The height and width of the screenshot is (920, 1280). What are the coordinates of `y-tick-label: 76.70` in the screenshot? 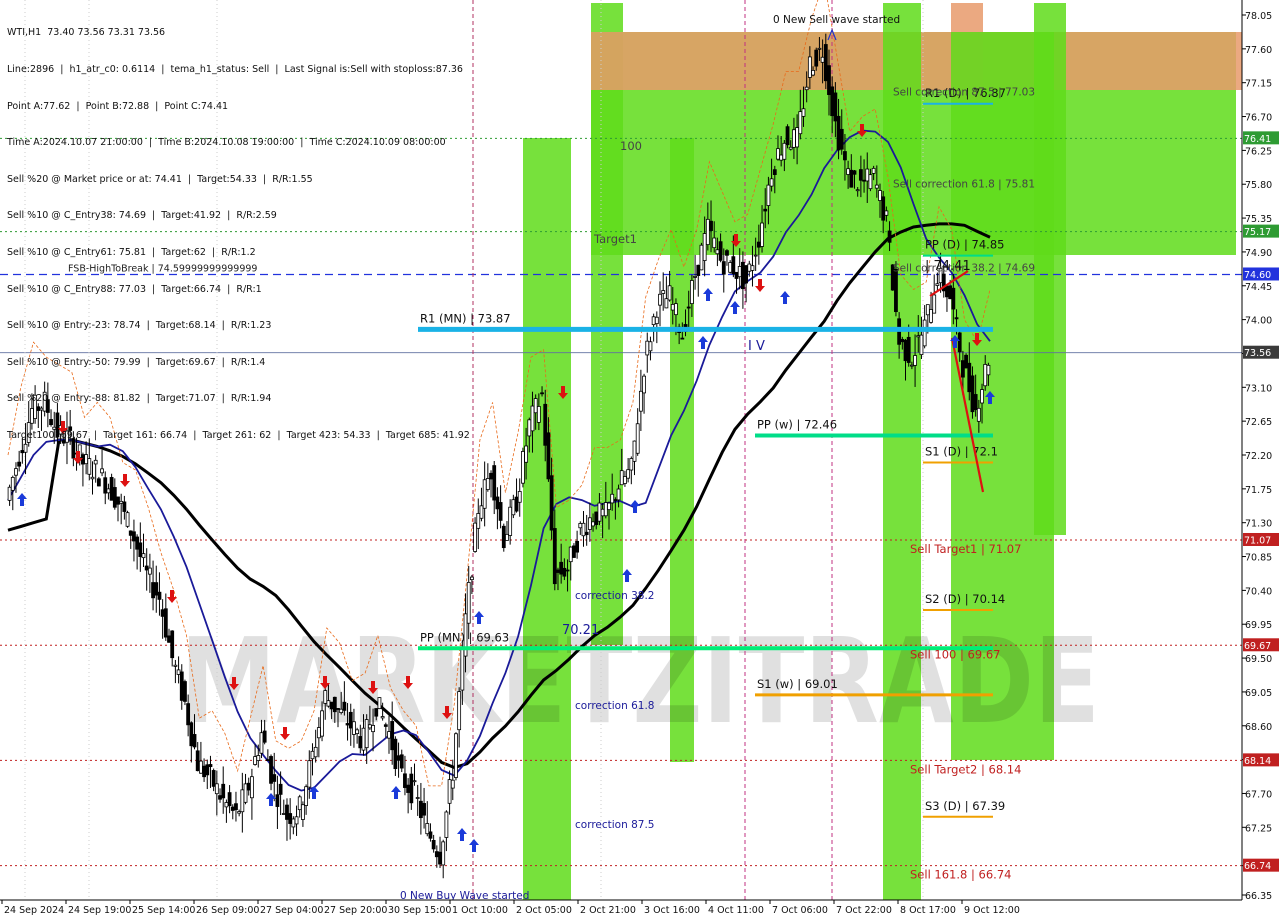 It's located at (1258, 118).